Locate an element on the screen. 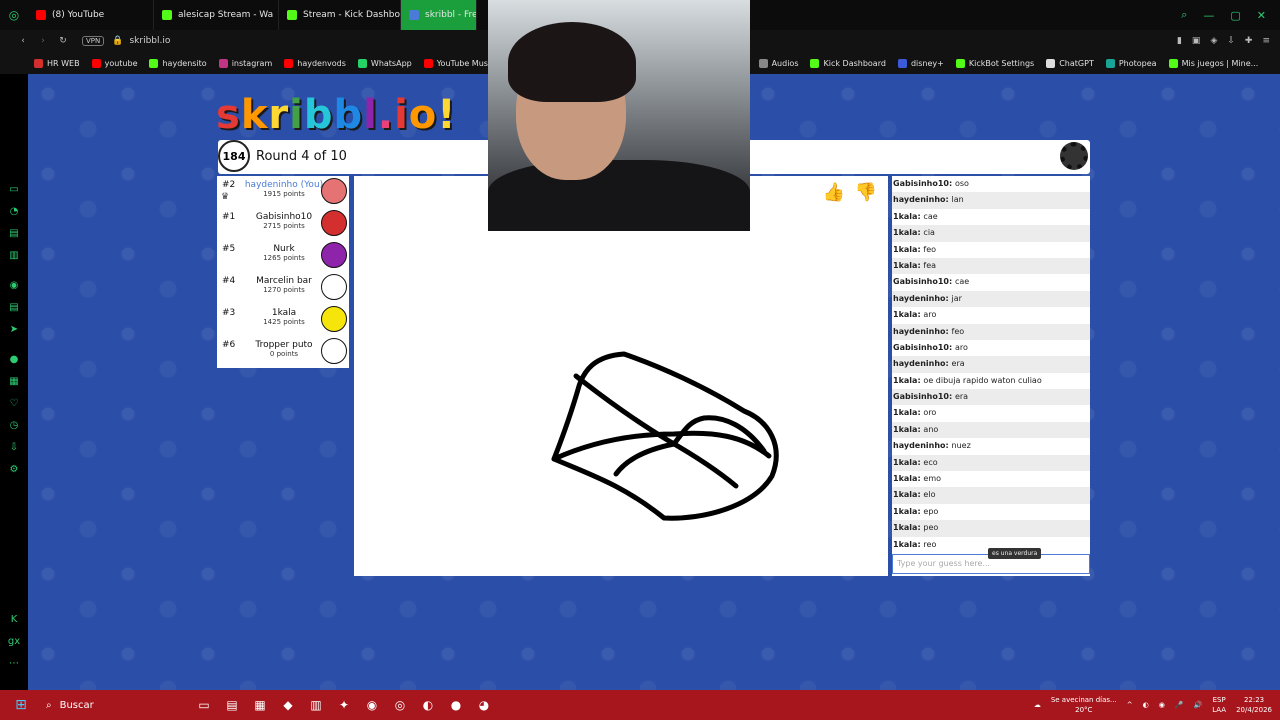 The image size is (1280, 720). bookmark-item: HR WEB is located at coordinates (57, 63).